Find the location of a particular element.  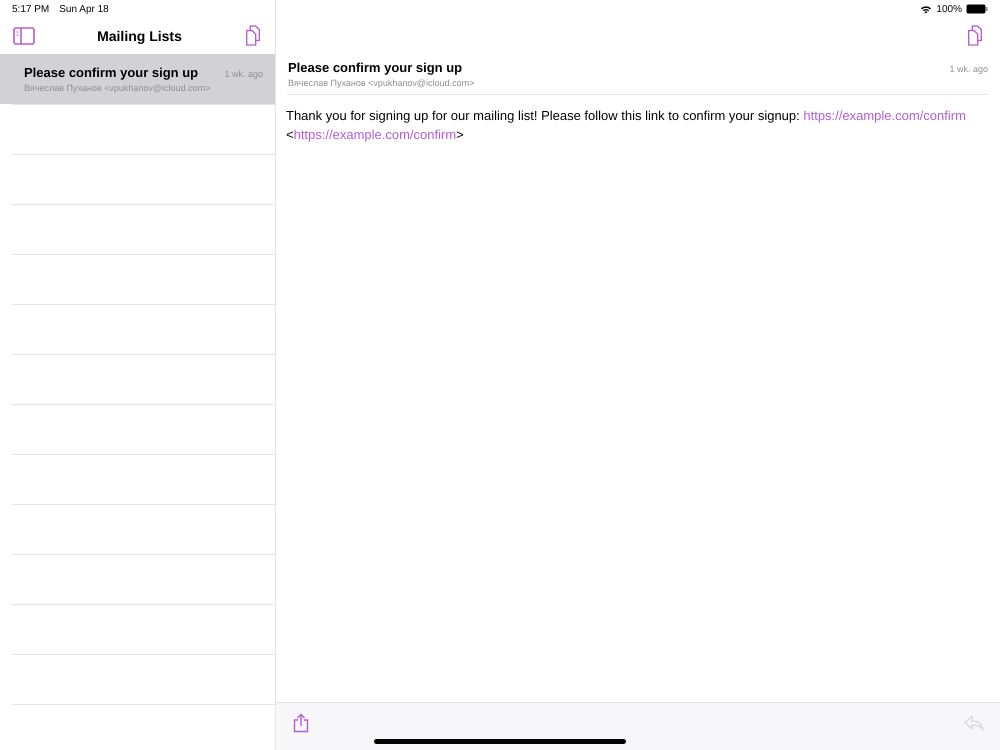

share-icon is located at coordinates (301, 722).